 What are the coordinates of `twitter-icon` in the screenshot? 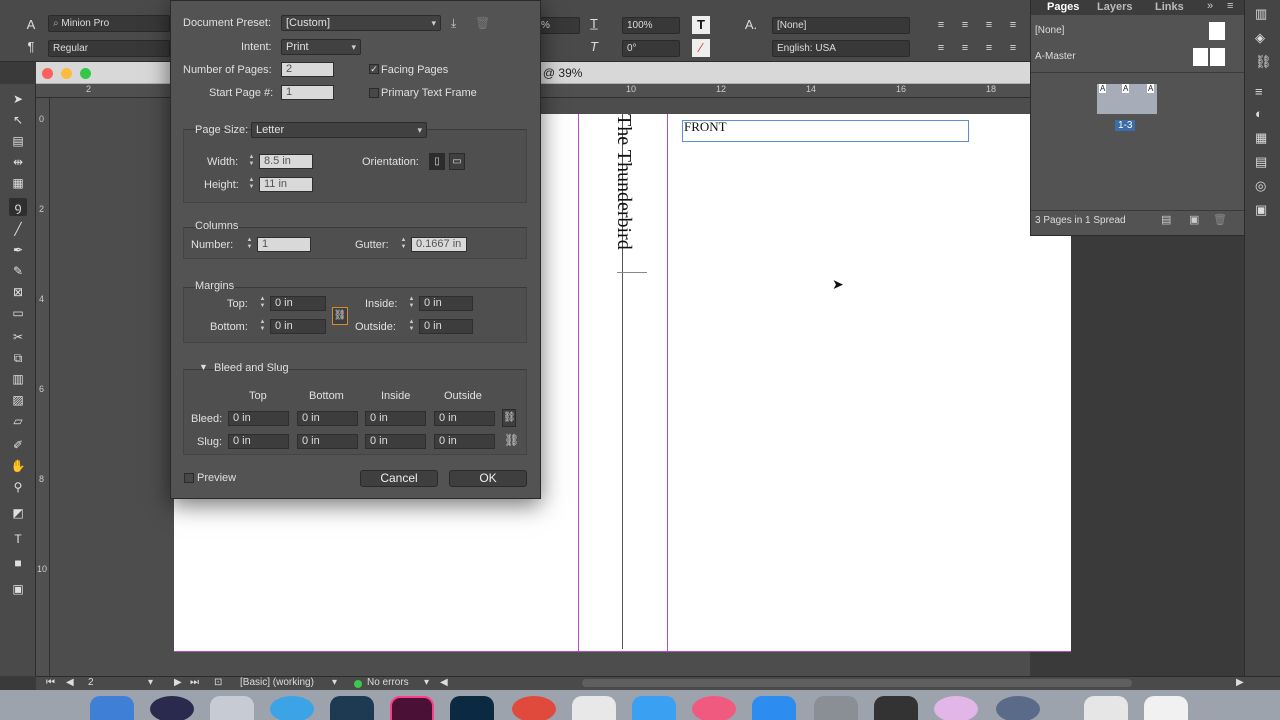 It's located at (654, 708).